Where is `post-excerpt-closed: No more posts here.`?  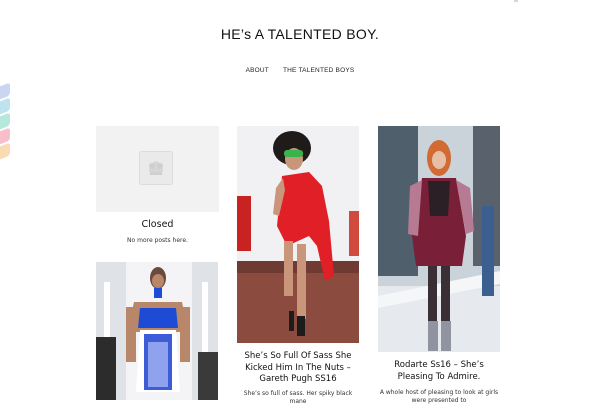 post-excerpt-closed: No more posts here. is located at coordinates (157, 240).